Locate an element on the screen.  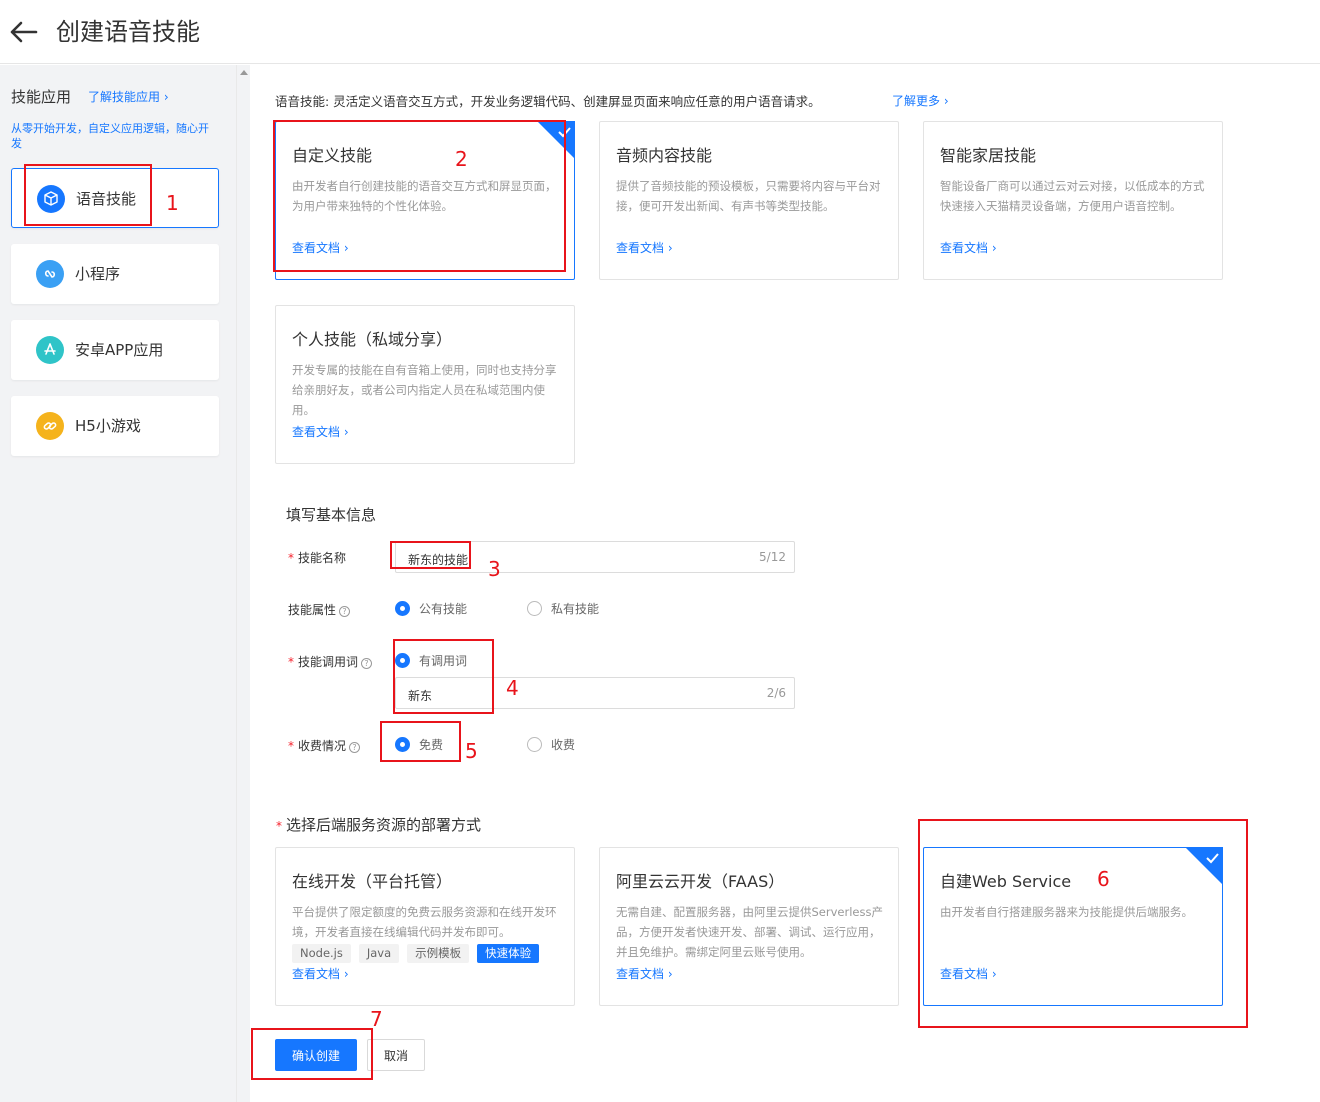
card-title: 阿里云云开发（FAAS） is located at coordinates (700, 881).